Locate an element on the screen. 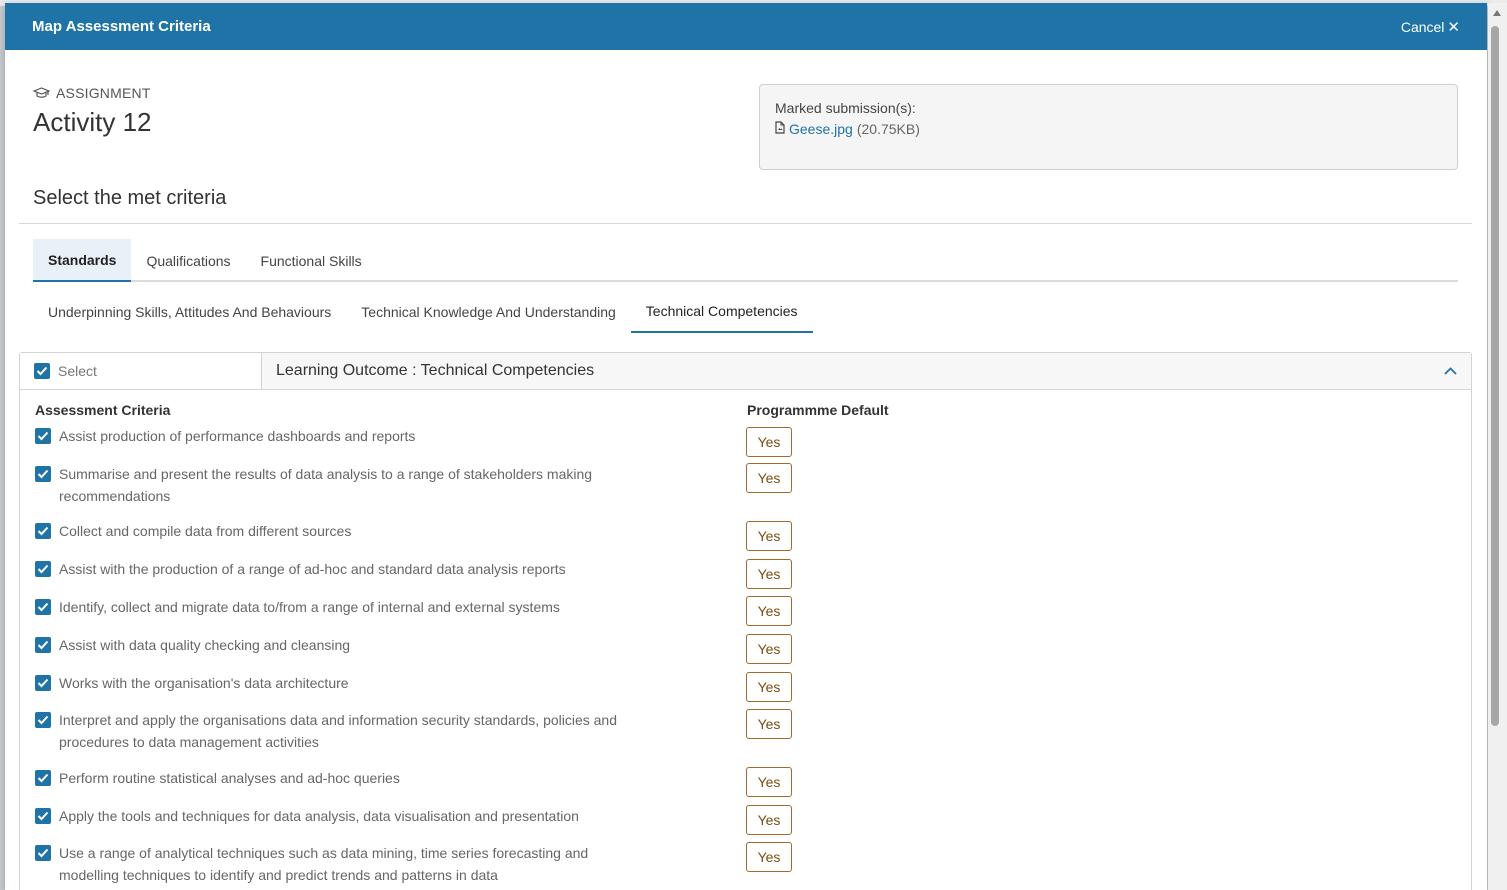  submission-label: Marked submission(s): is located at coordinates (845, 108).